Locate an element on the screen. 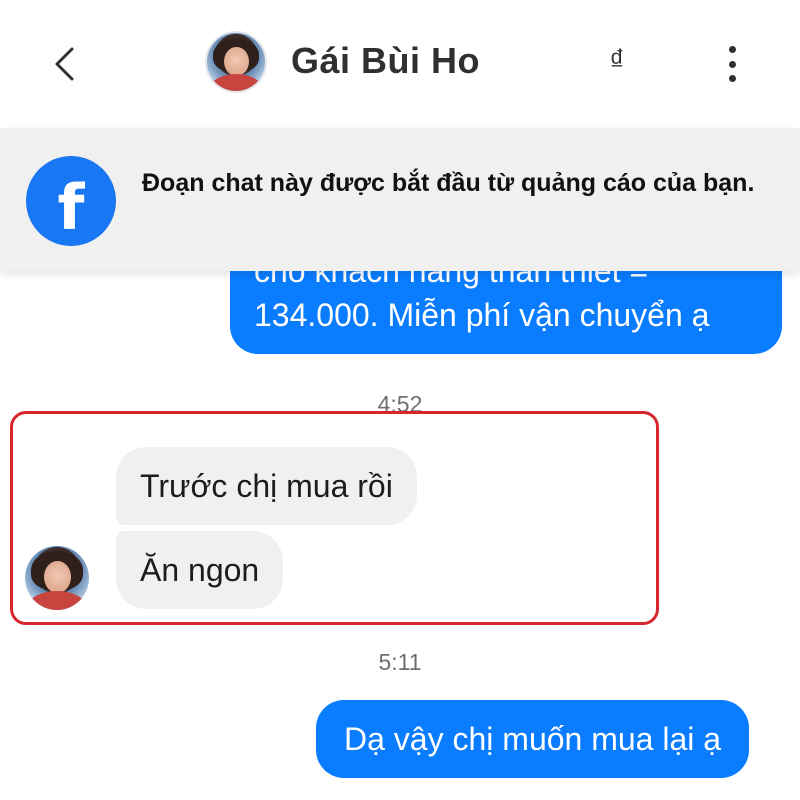 The height and width of the screenshot is (800, 800). contact-name: Gái Bùi Ho is located at coordinates (385, 61).